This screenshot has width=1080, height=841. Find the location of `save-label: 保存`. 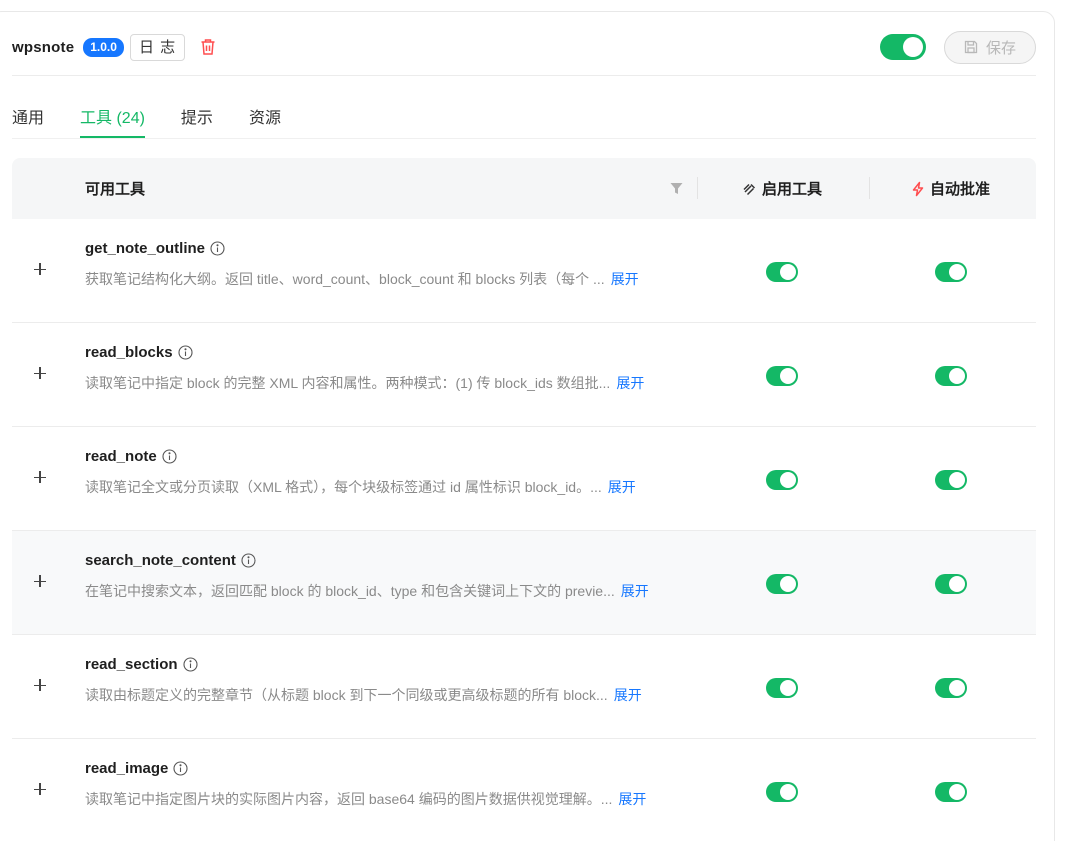

save-label: 保存 is located at coordinates (1000, 48).